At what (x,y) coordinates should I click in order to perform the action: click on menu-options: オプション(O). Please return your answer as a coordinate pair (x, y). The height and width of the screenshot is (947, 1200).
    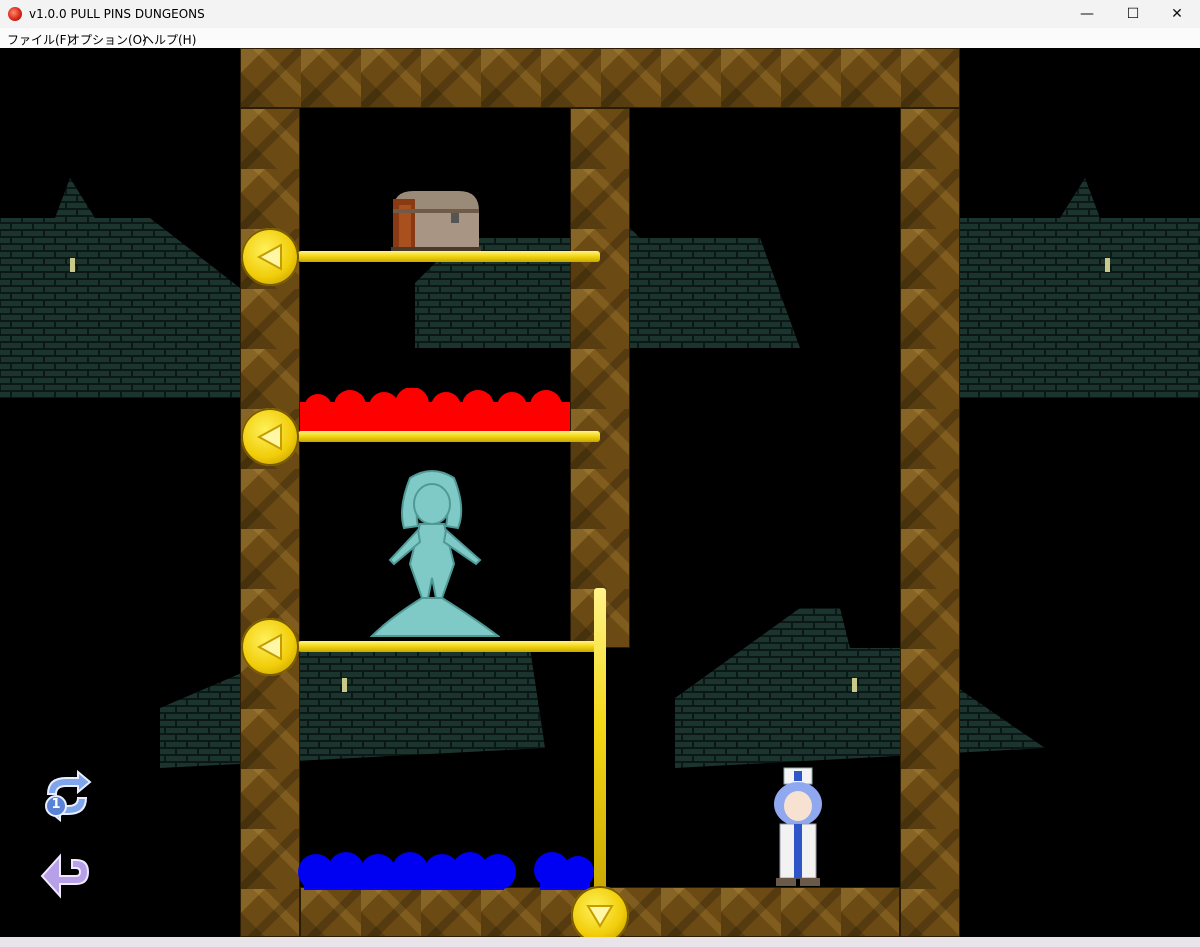
    Looking at the image, I should click on (107, 39).